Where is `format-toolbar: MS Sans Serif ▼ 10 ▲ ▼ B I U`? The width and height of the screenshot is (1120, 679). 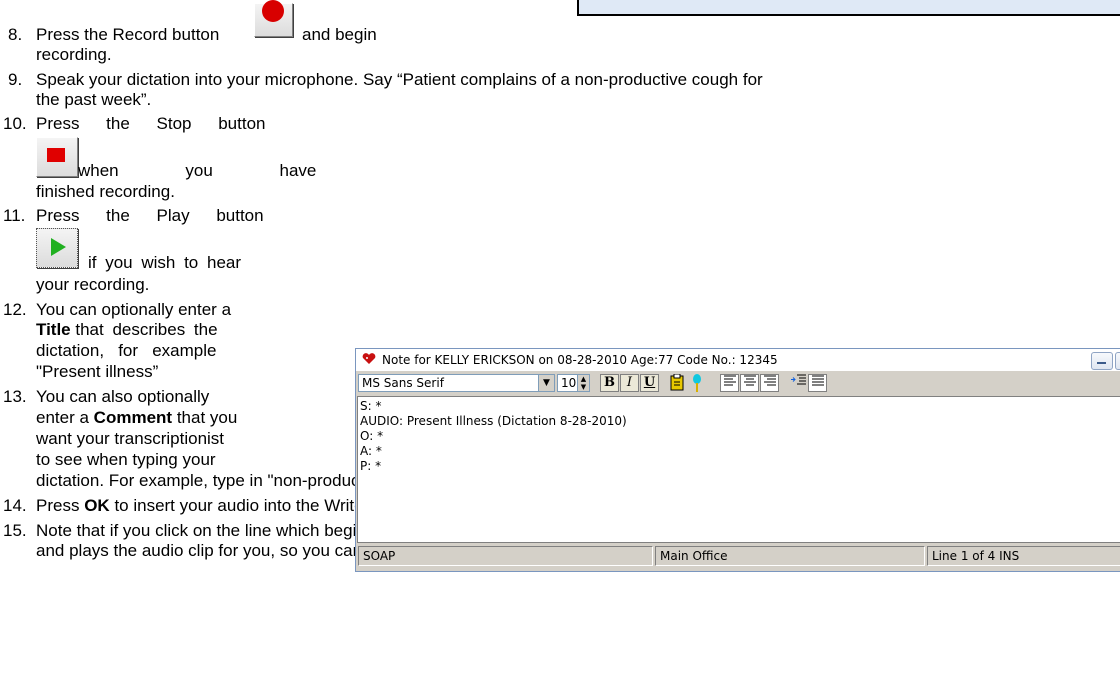
format-toolbar: MS Sans Serif ▼ 10 ▲ ▼ B I U is located at coordinates (738, 383).